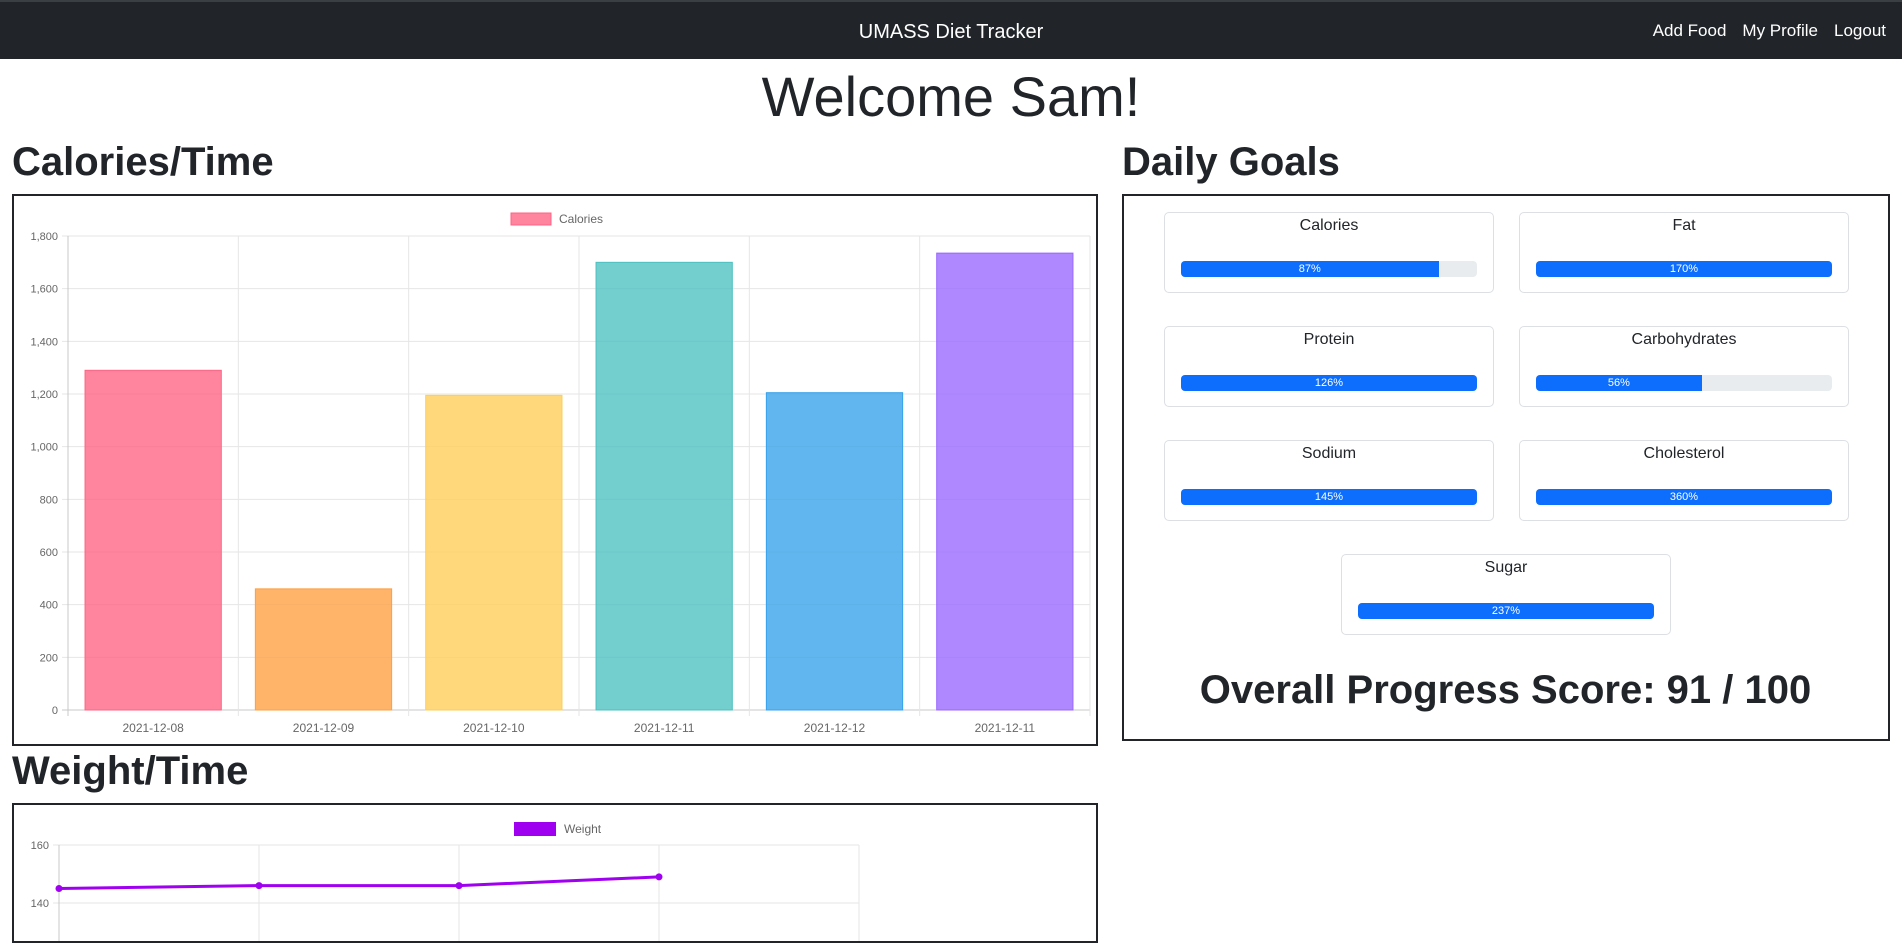 The height and width of the screenshot is (943, 1902). I want to click on goal-card-sodium: Sodium 145%, so click(1329, 480).